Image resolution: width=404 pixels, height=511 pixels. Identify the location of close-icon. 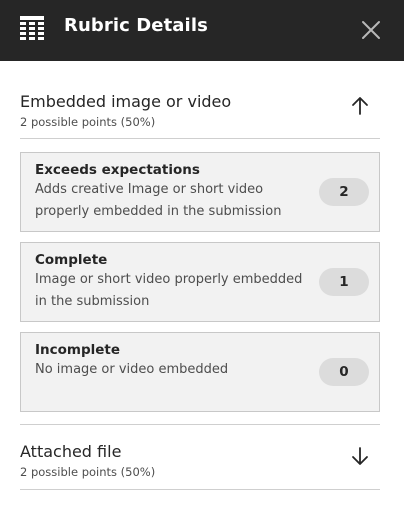
(371, 30).